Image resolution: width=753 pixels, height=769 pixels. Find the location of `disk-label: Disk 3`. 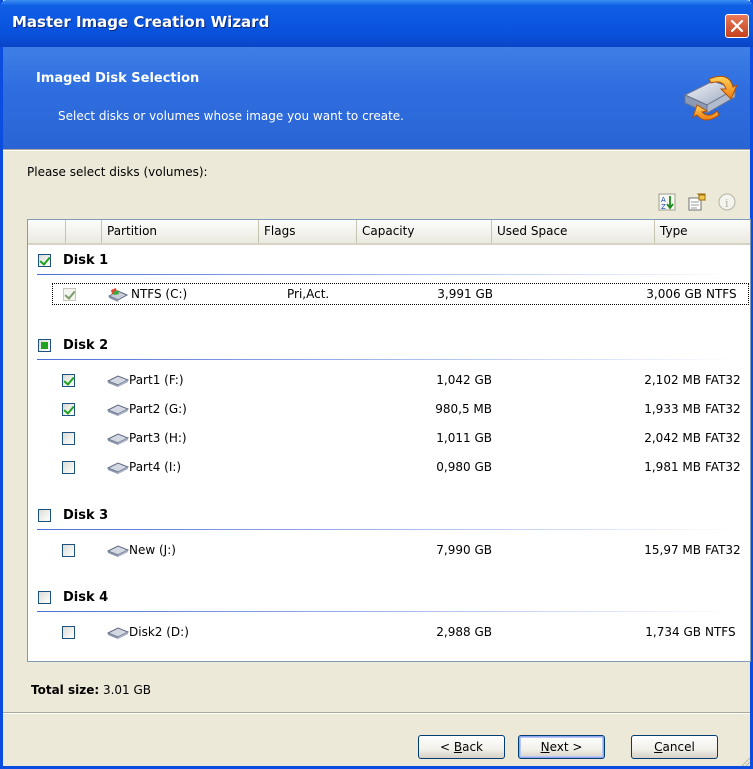

disk-label: Disk 3 is located at coordinates (86, 515).